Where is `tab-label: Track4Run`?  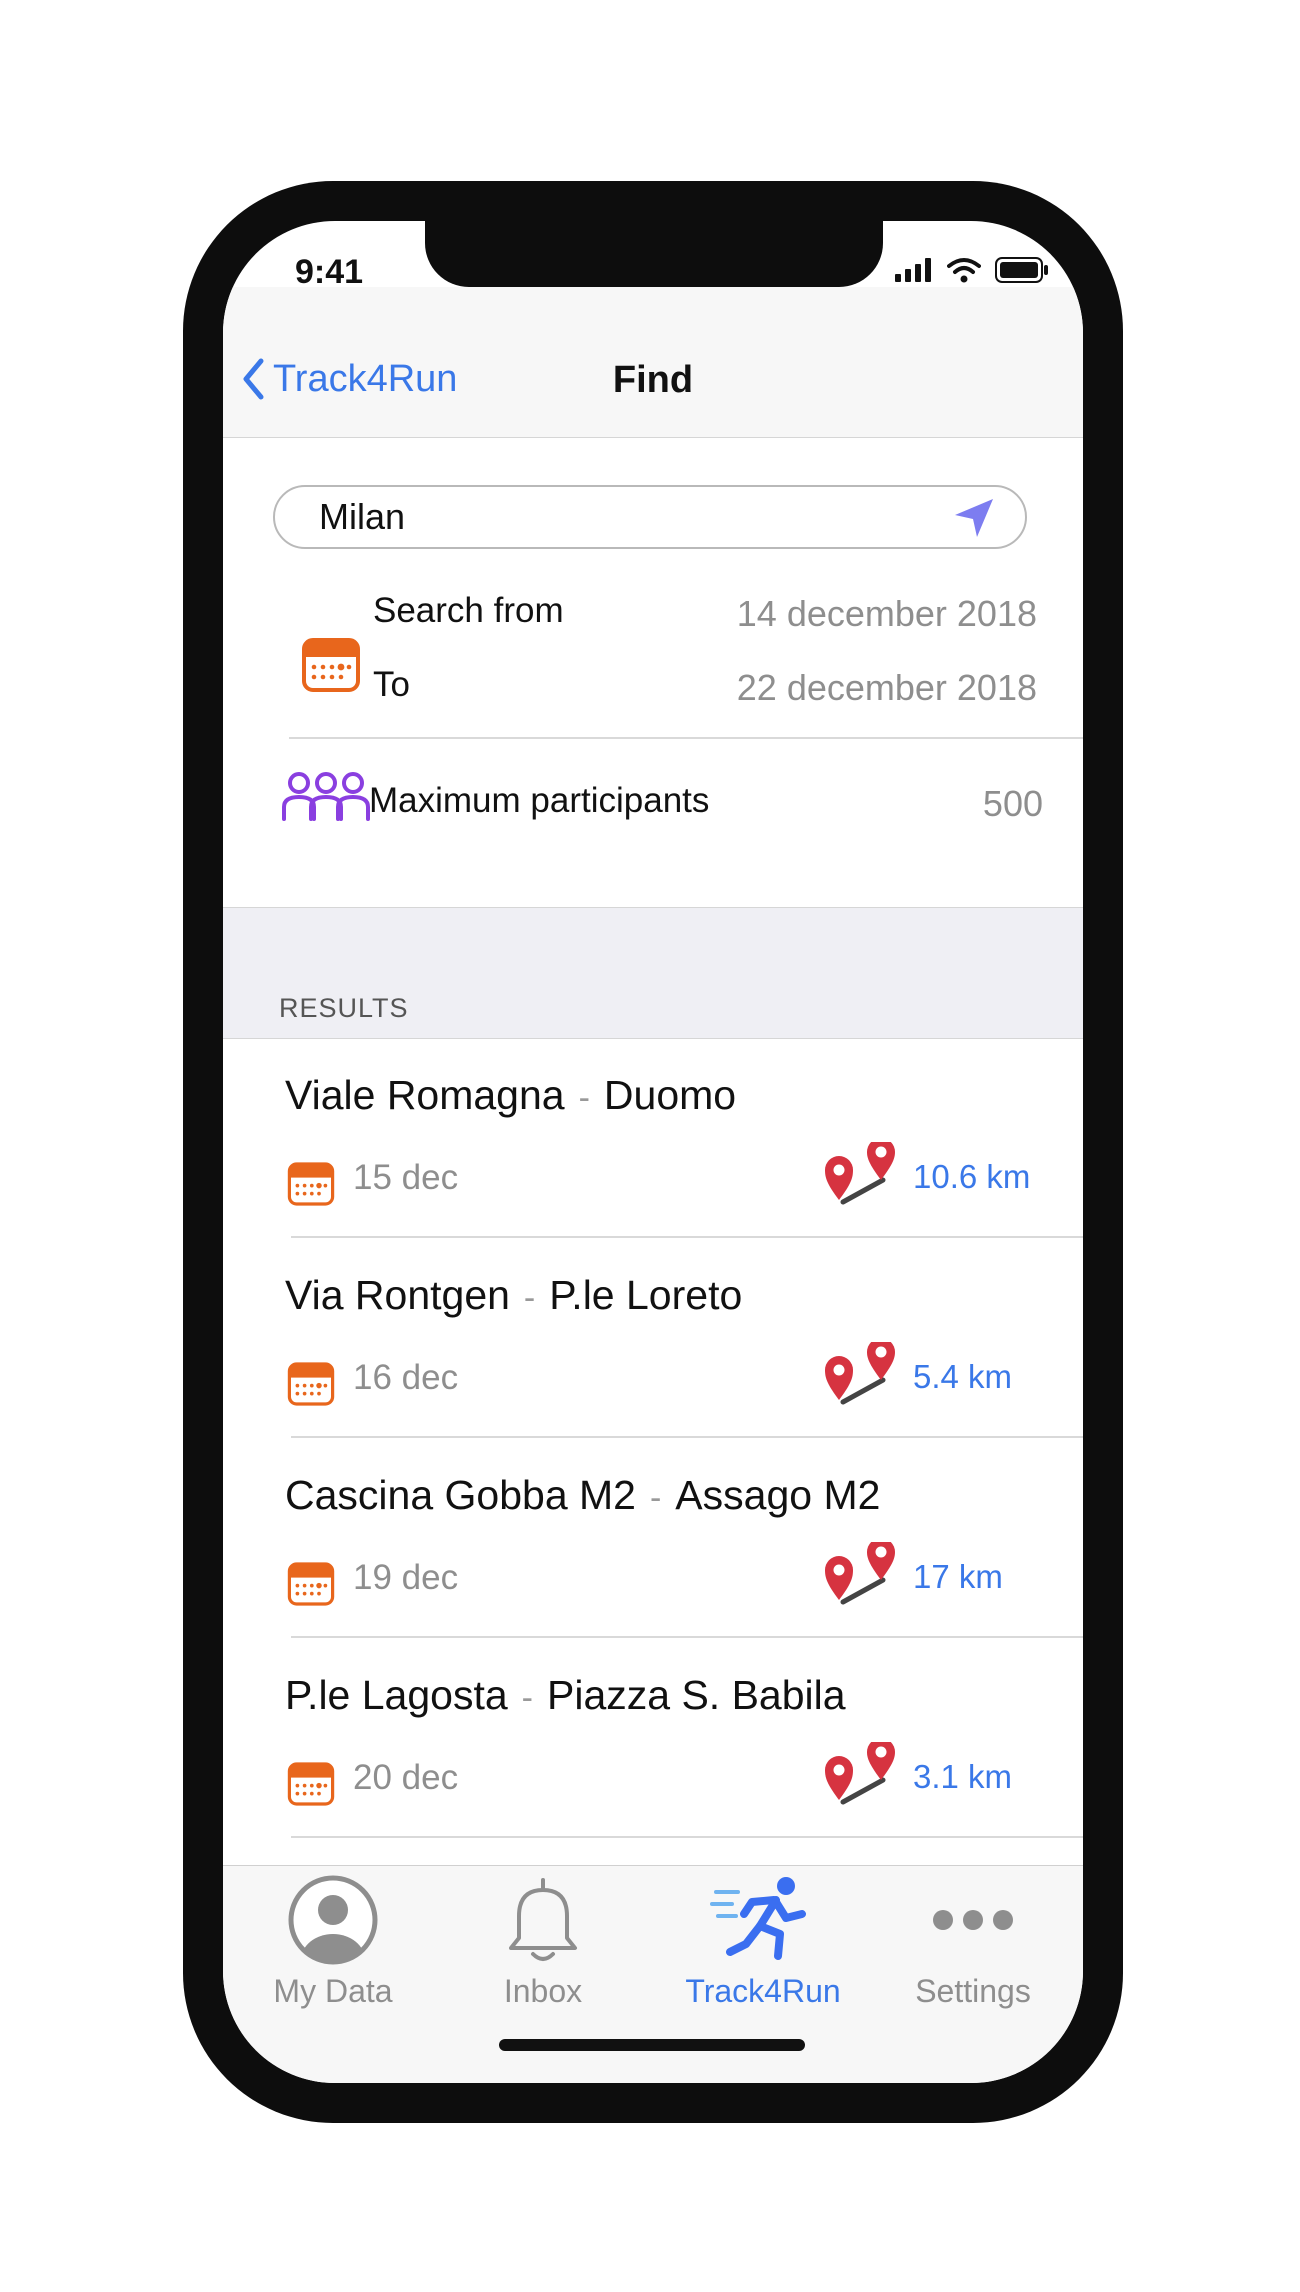 tab-label: Track4Run is located at coordinates (763, 1991).